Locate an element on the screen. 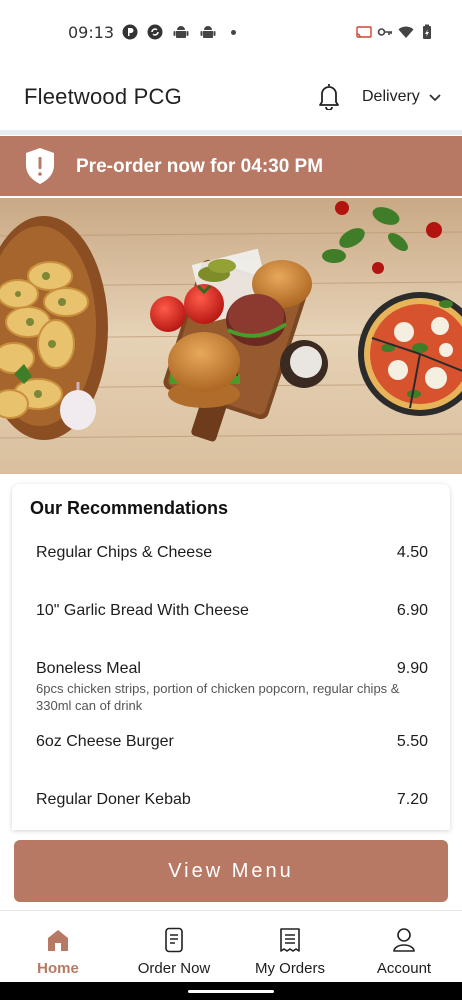 The height and width of the screenshot is (1000, 462). bottom-nav: Home Order Now My Orders Account is located at coordinates (231, 946).